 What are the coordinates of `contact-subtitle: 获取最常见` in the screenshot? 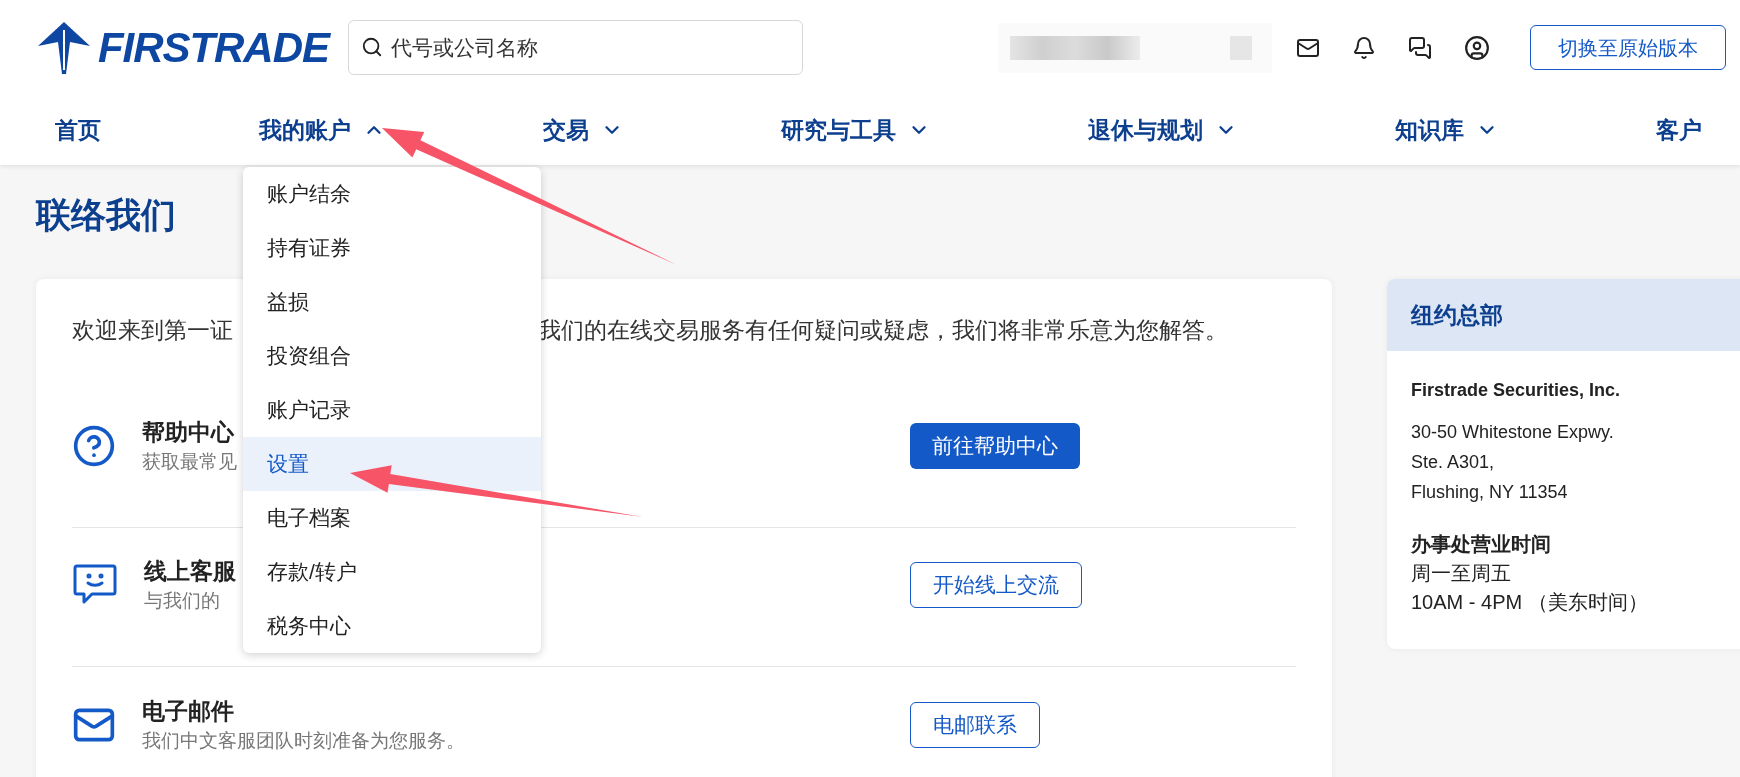 It's located at (189, 462).